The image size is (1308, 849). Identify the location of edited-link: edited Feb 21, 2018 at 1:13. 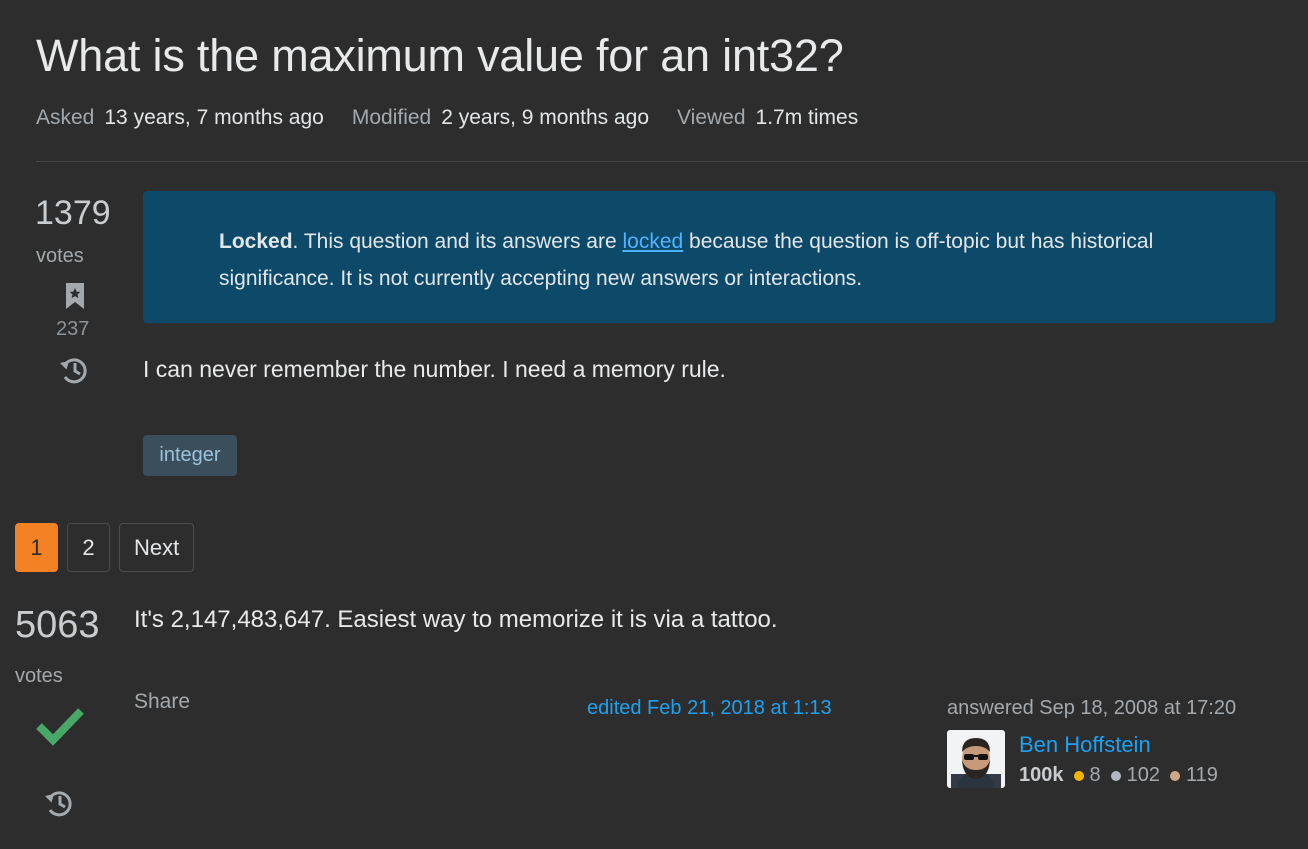
(709, 708).